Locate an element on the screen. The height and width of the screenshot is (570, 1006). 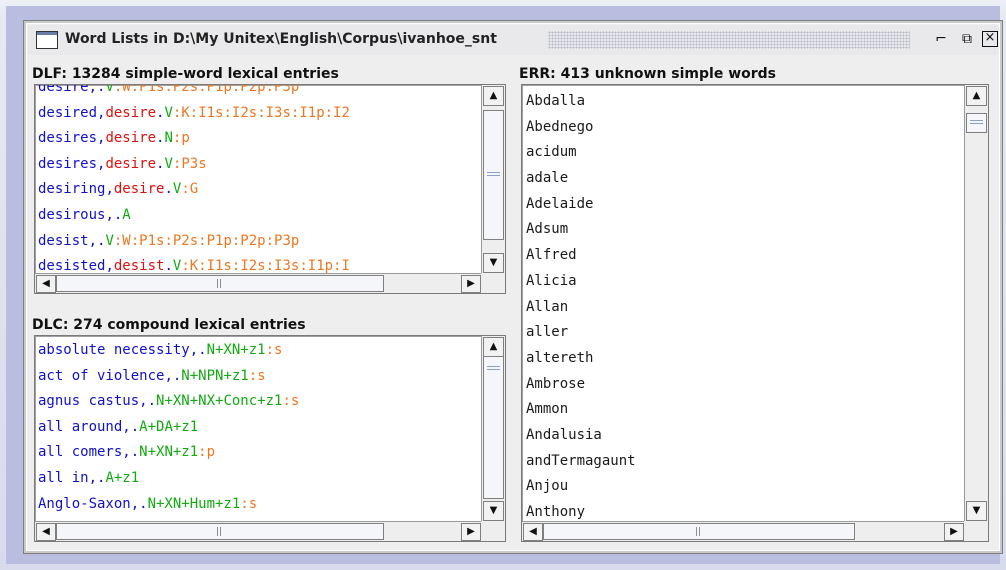
err-word-row: Alfred is located at coordinates (579, 256).